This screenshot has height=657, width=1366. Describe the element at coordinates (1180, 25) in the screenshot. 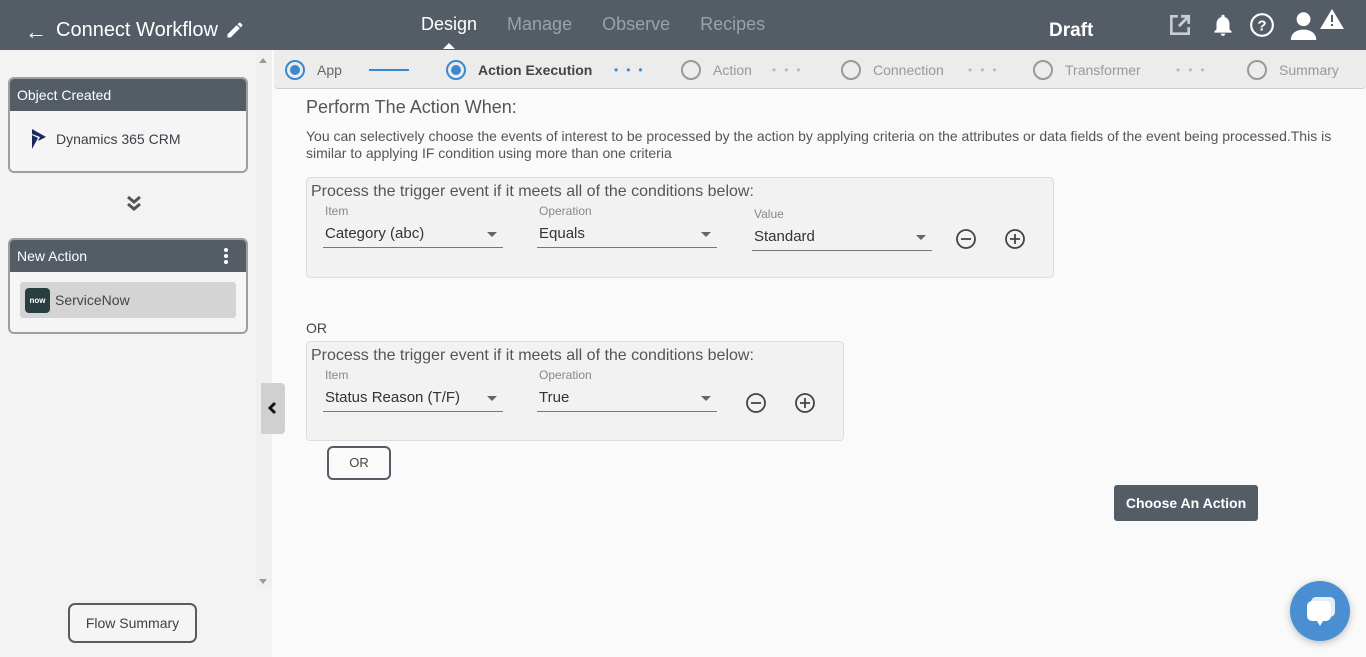

I see `external-link-icon` at that location.